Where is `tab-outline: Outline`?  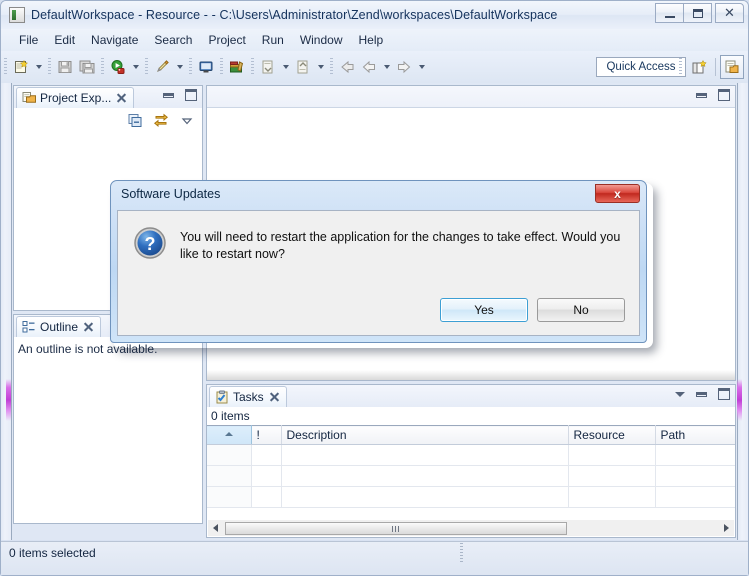 tab-outline: Outline is located at coordinates (59, 326).